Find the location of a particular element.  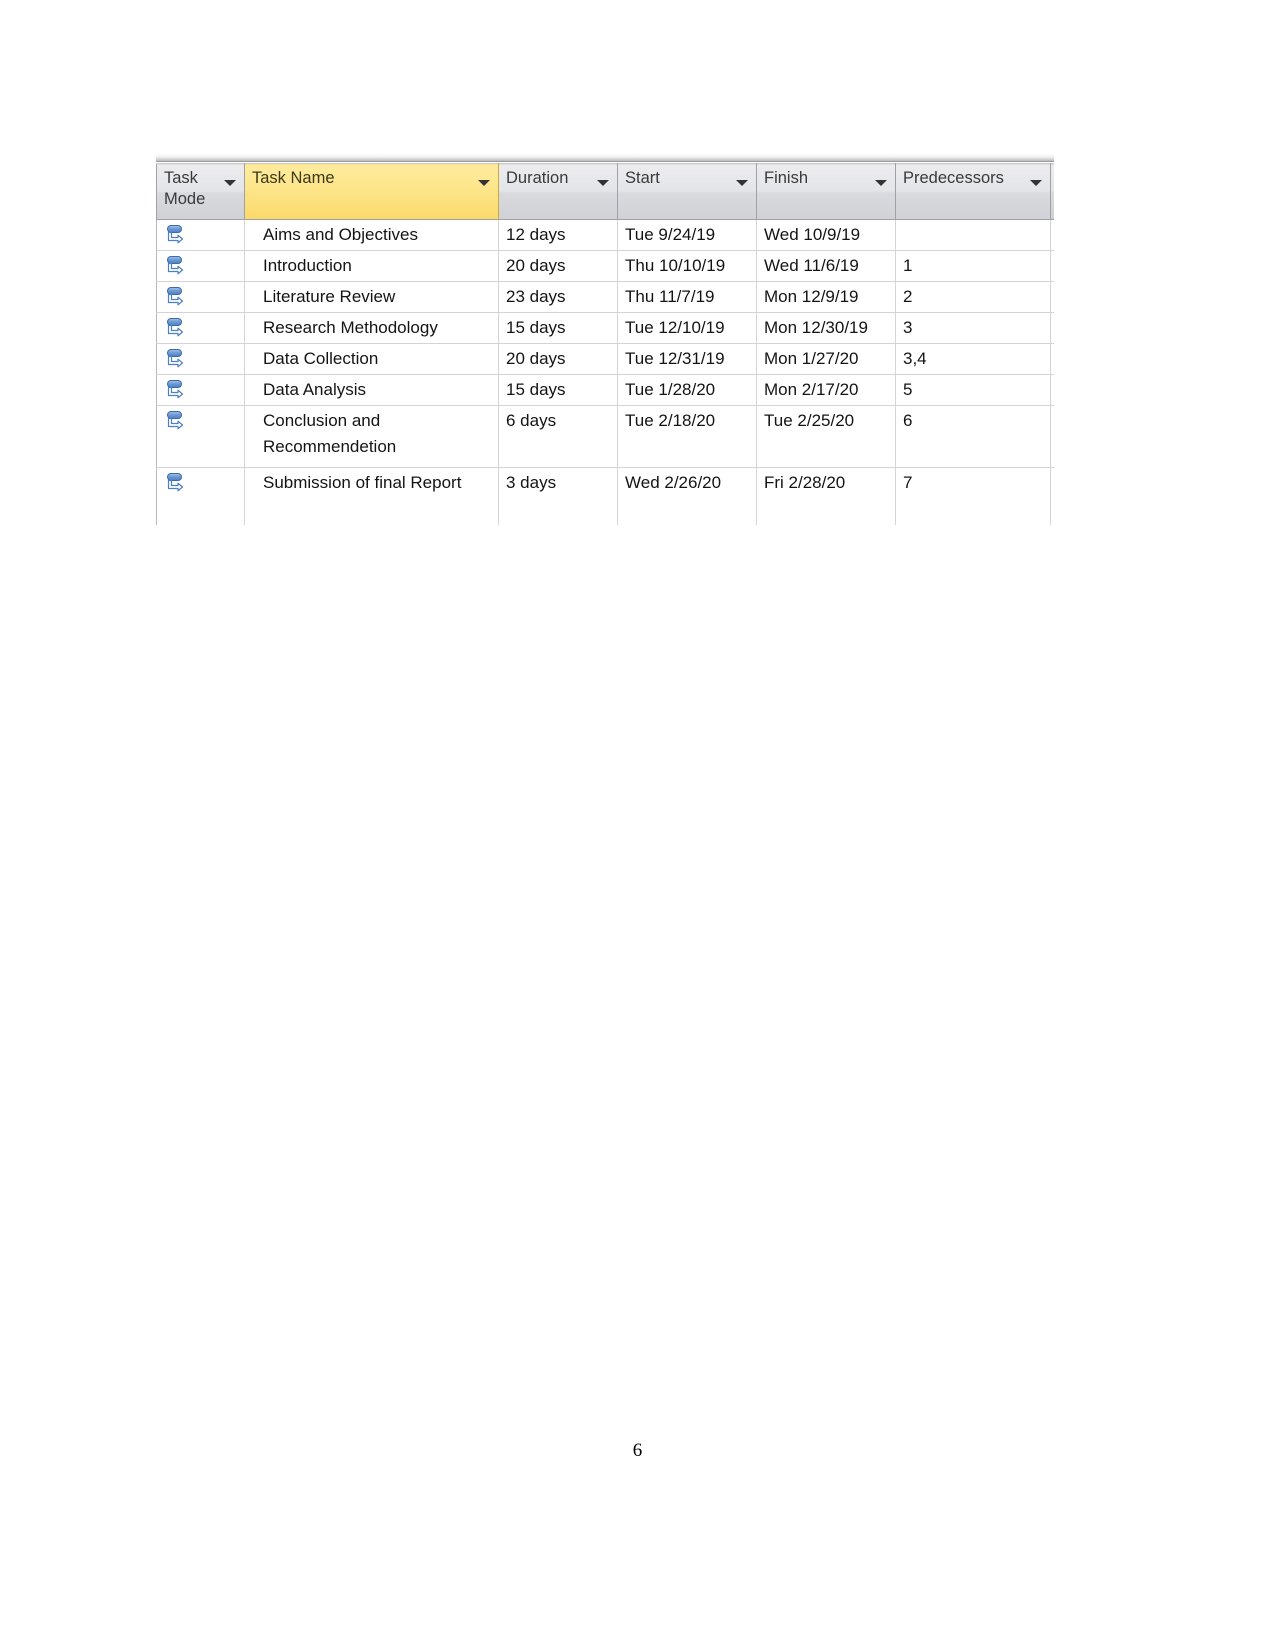

filter-chevron-down-icon-start is located at coordinates (742, 183).